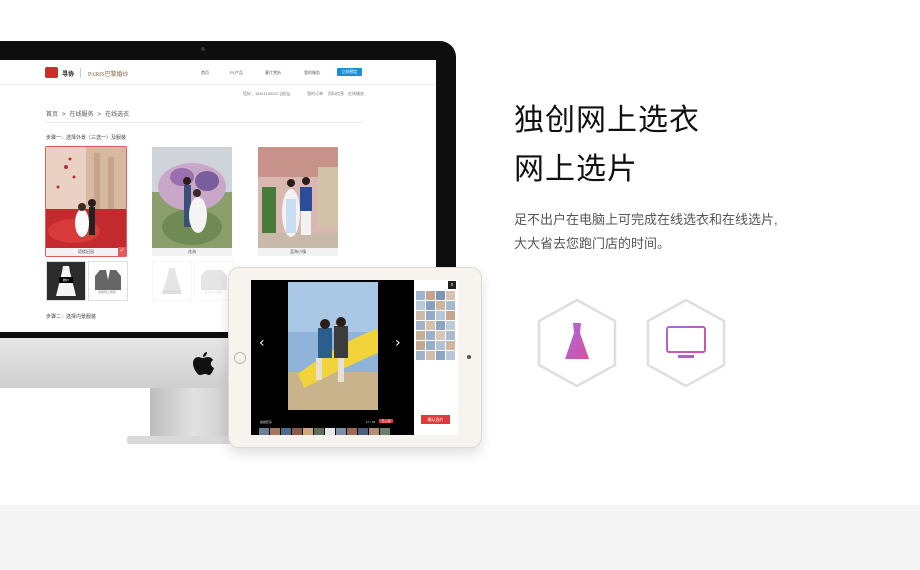  Describe the element at coordinates (577, 343) in the screenshot. I see `dress-feature-badge` at that location.